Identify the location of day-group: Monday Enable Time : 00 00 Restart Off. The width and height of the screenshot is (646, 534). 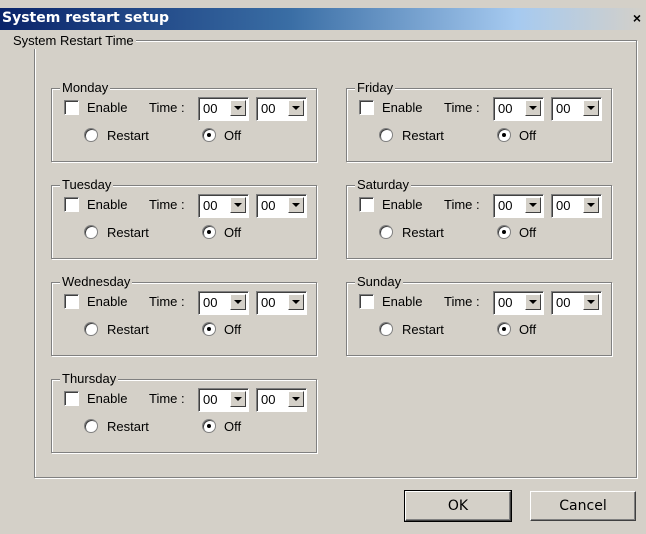
(184, 121).